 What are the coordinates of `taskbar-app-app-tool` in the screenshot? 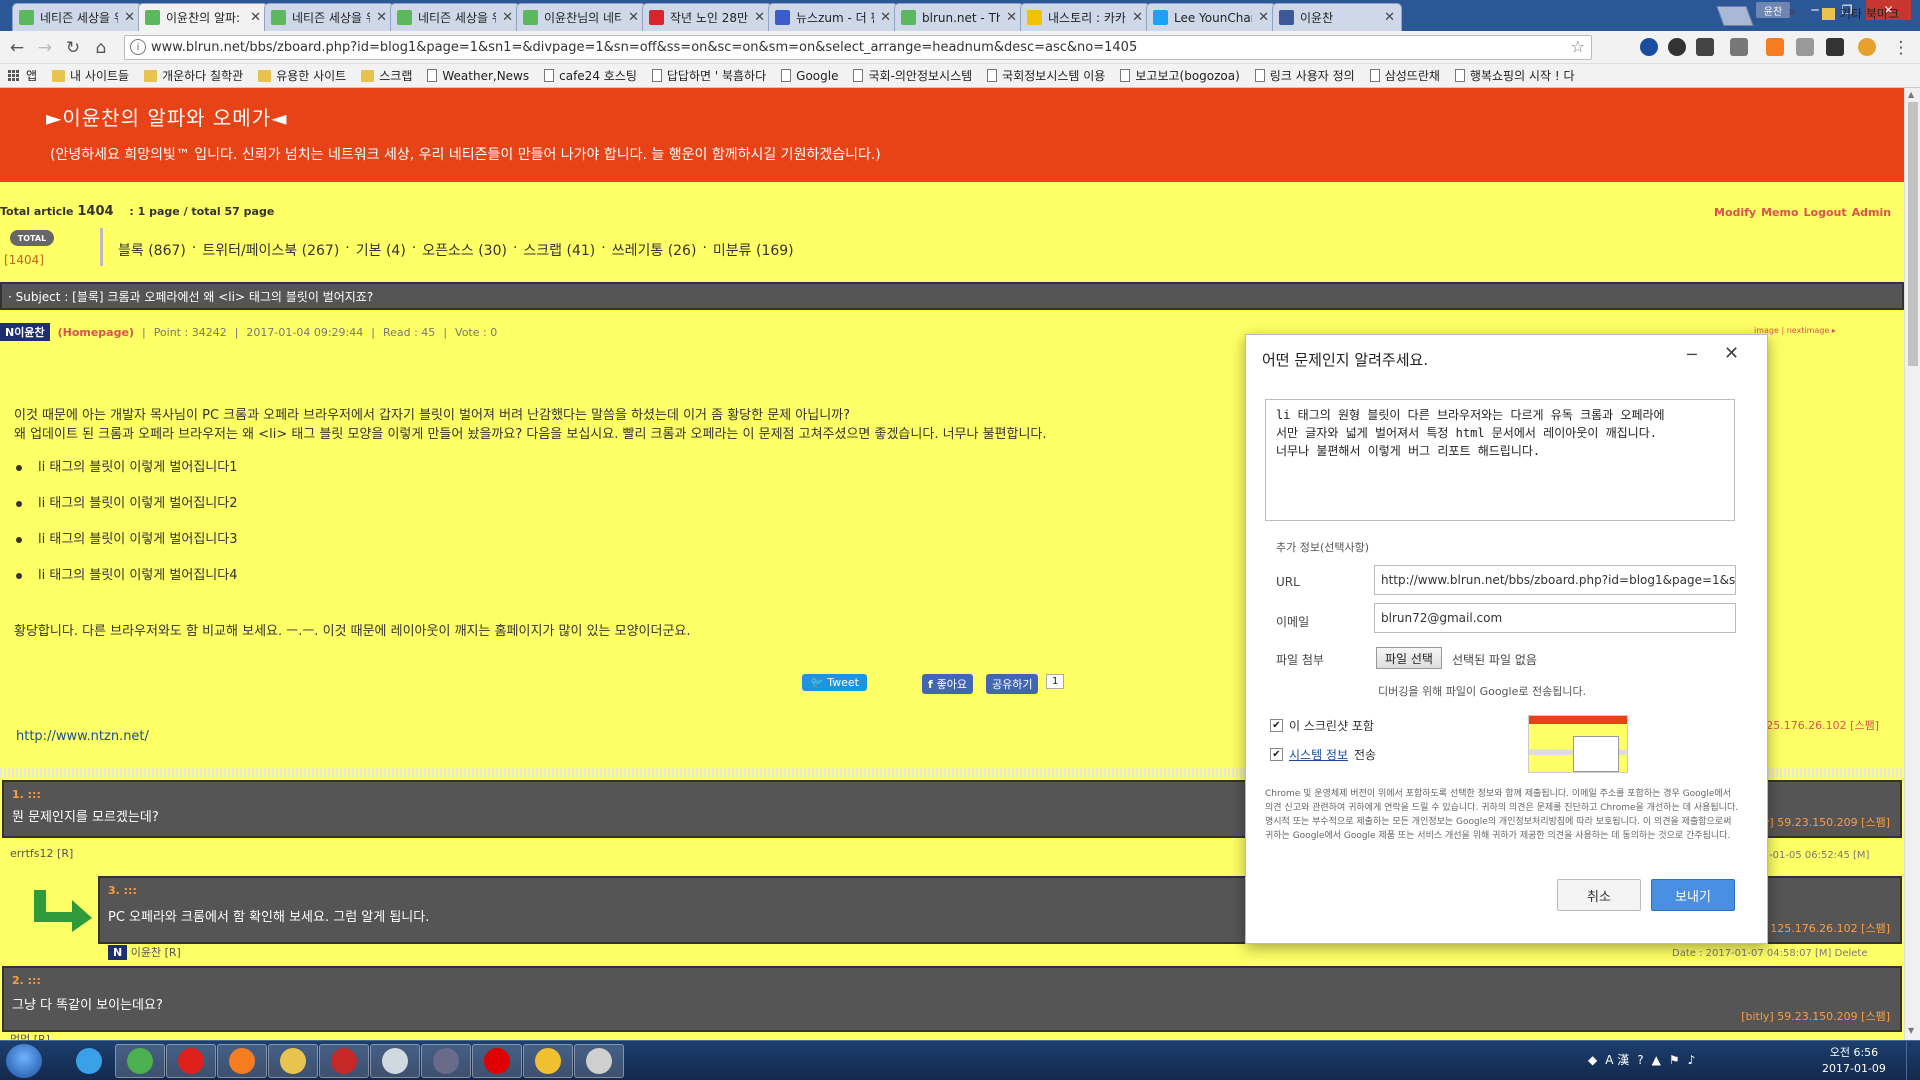 It's located at (548, 1061).